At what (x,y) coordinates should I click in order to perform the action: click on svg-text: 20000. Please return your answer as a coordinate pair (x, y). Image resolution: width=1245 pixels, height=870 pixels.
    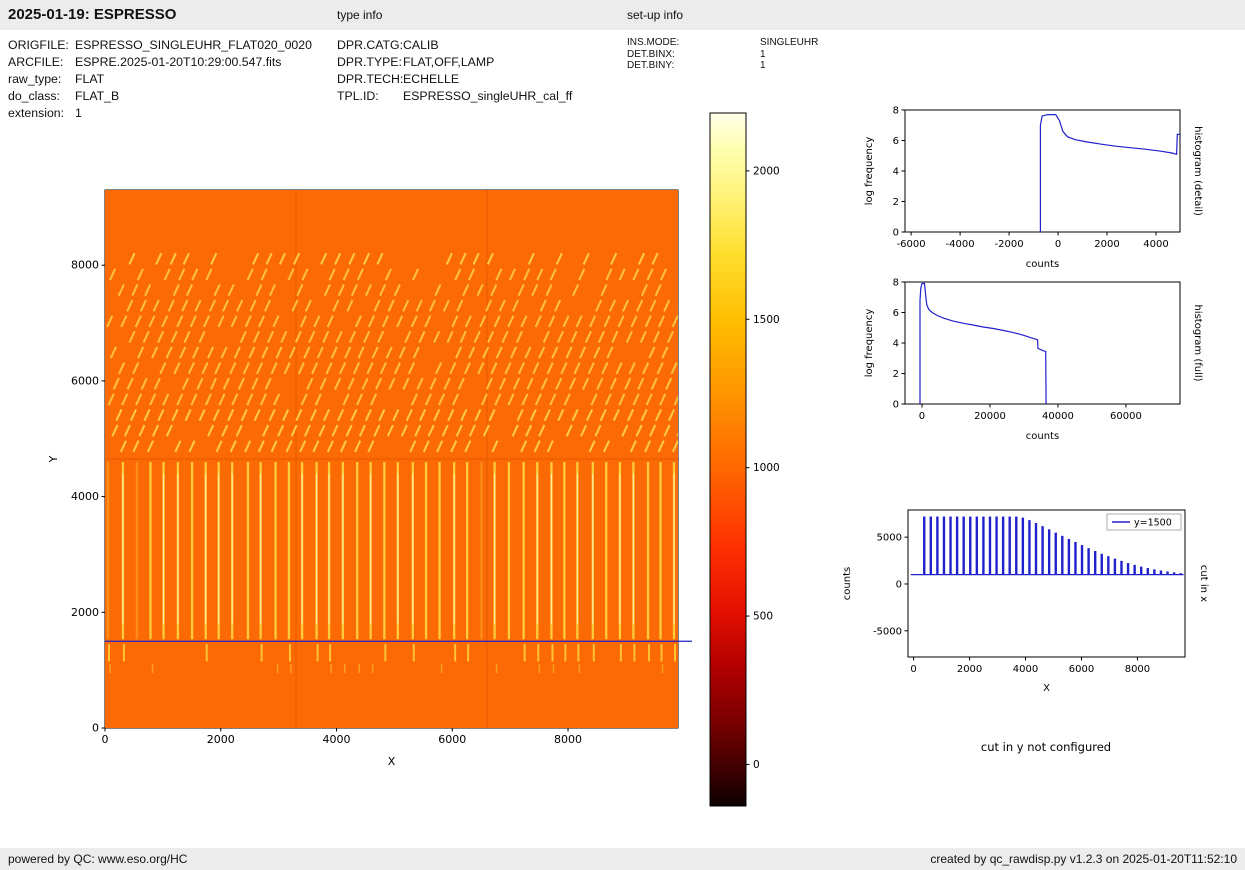
    Looking at the image, I should click on (990, 416).